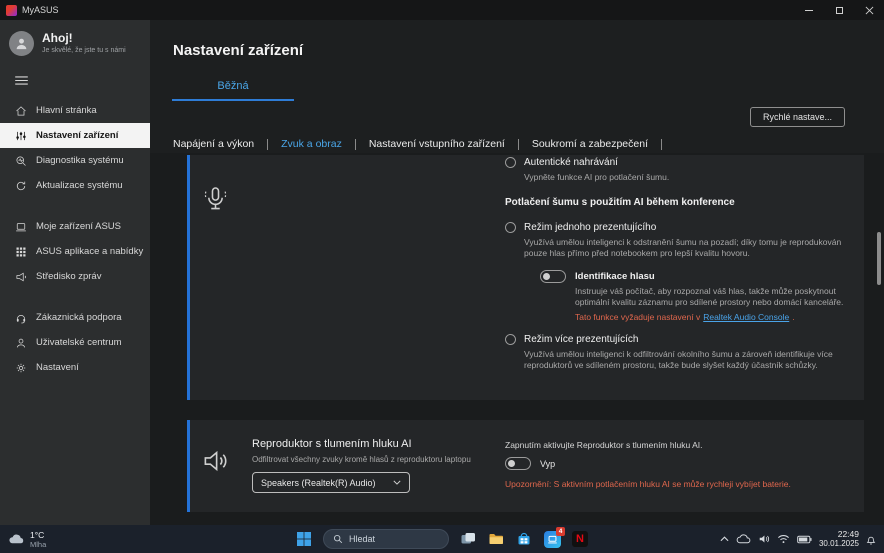 Image resolution: width=884 pixels, height=553 pixels. I want to click on sidebar-item-aktualizace-systemu: Aktualizace systému, so click(75, 185).